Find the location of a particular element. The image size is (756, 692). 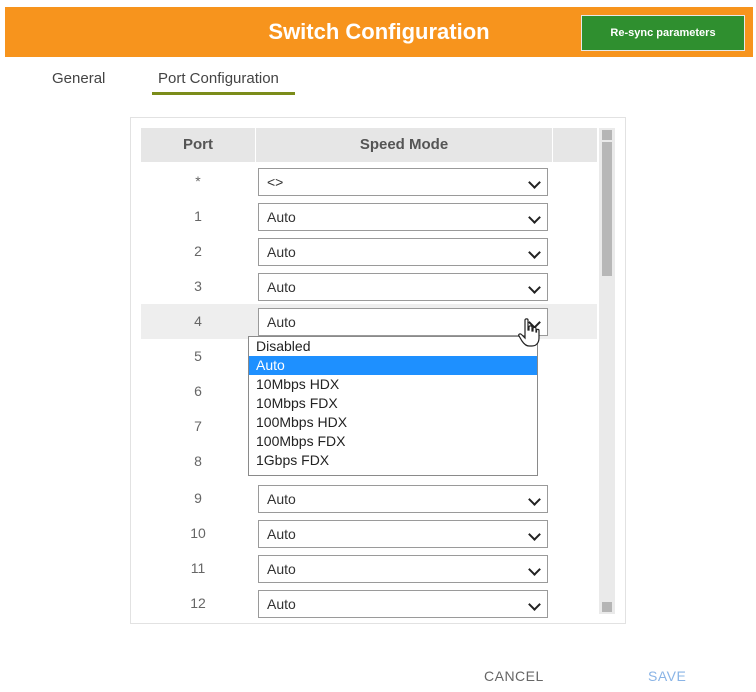

dropdown-option-100mbps-fdx: 100Mbps FDX is located at coordinates (393, 441).